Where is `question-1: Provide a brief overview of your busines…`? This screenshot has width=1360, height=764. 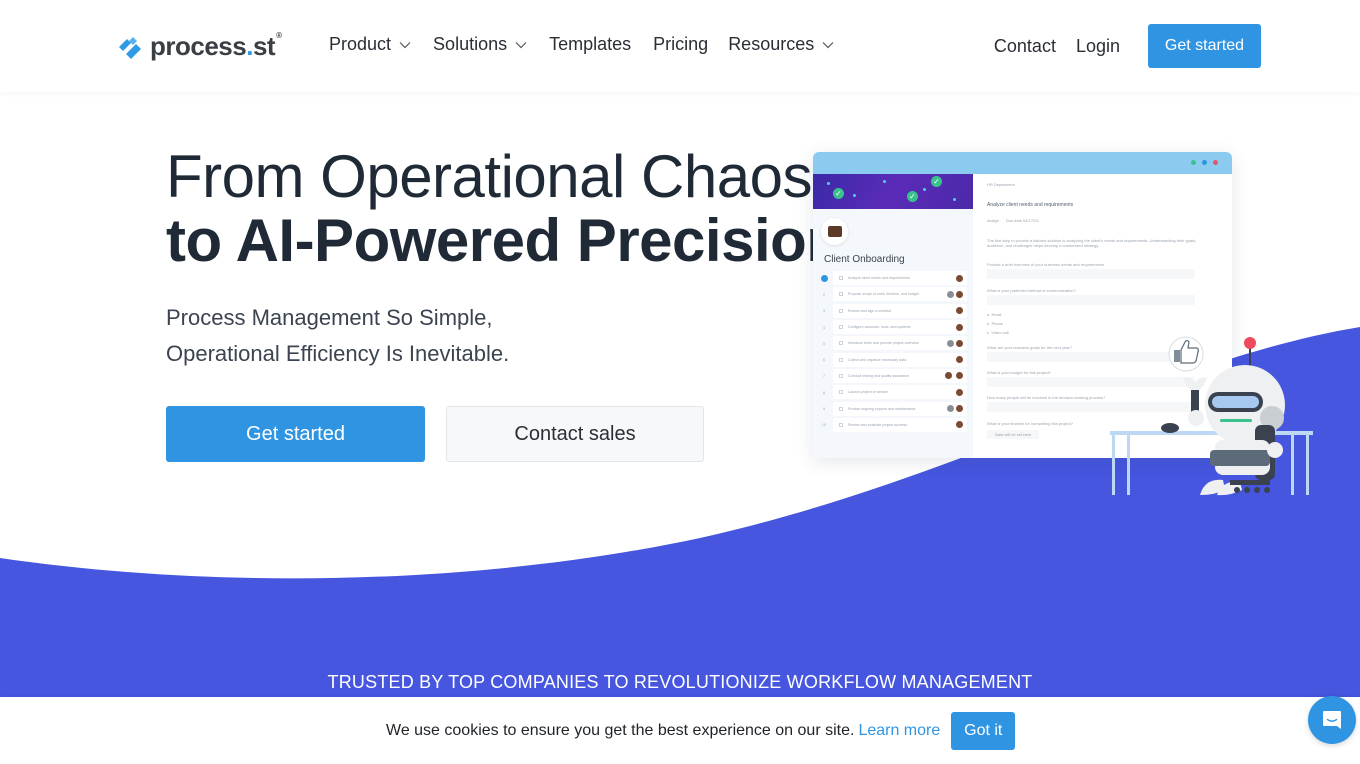
question-1: Provide a brief overview of your busines… is located at coordinates (1046, 264).